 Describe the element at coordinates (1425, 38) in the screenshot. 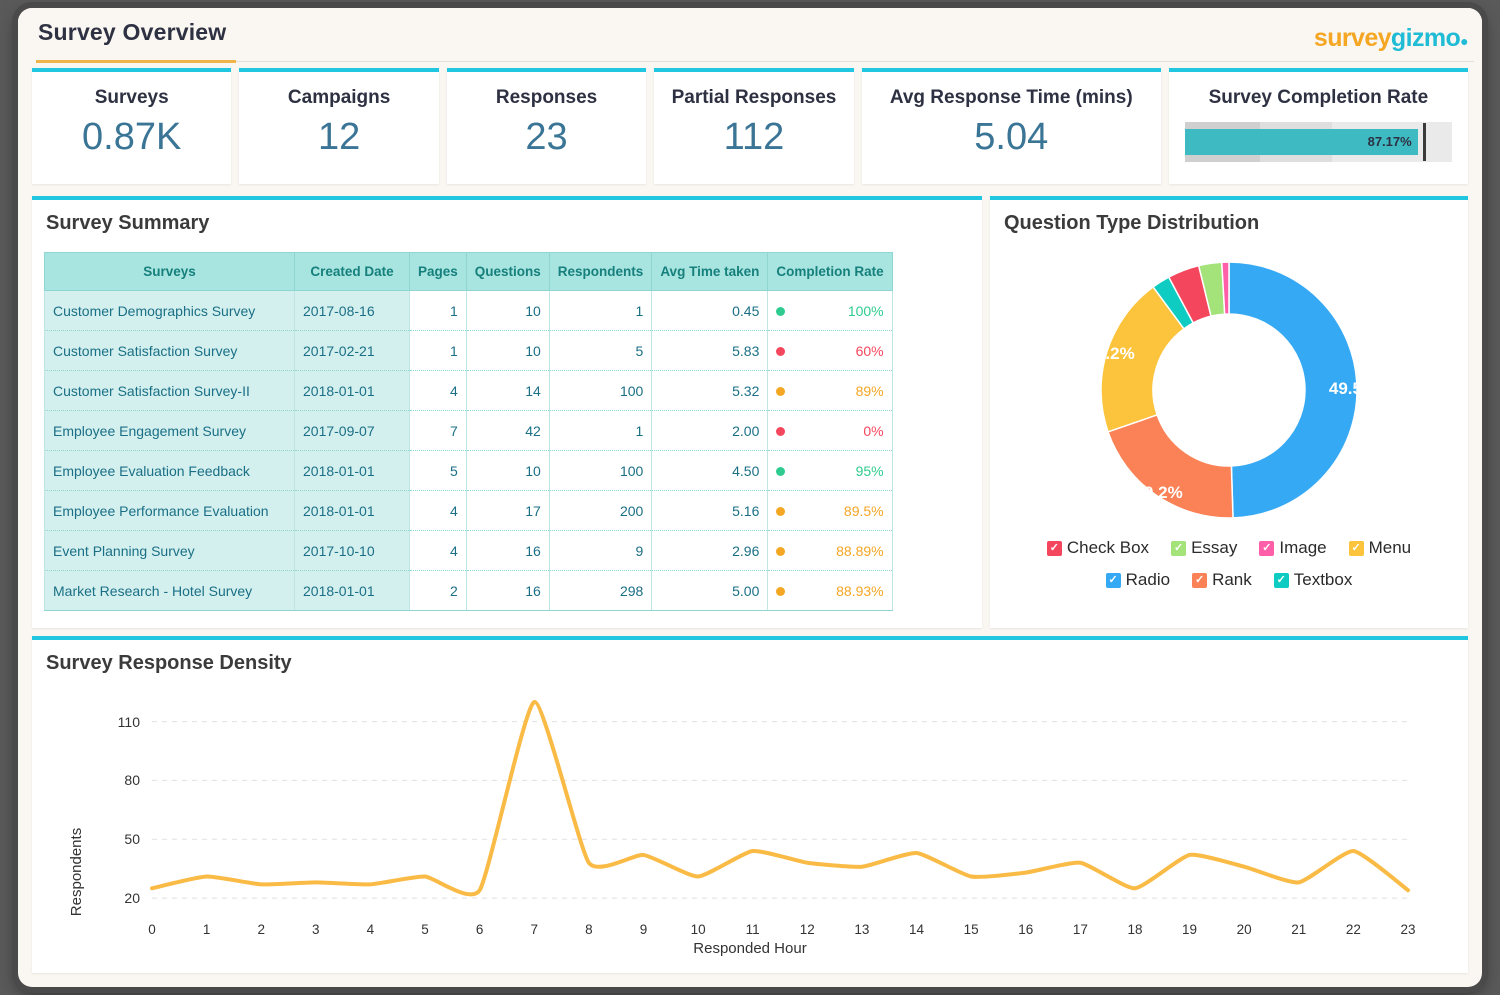

I see `logo-text-gizmo: gizmo` at that location.